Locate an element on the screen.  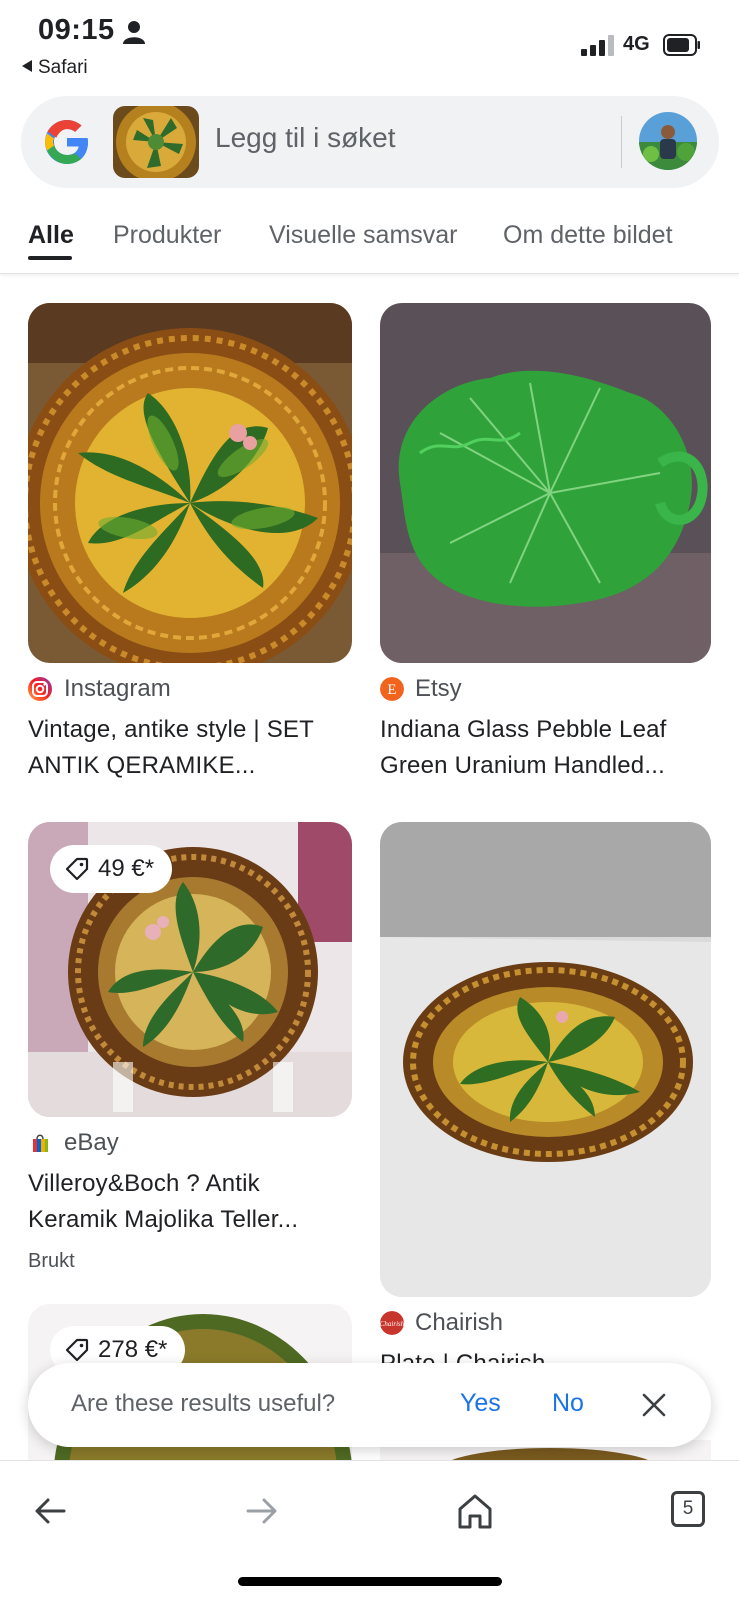
result-image-etsy is located at coordinates (545, 483).